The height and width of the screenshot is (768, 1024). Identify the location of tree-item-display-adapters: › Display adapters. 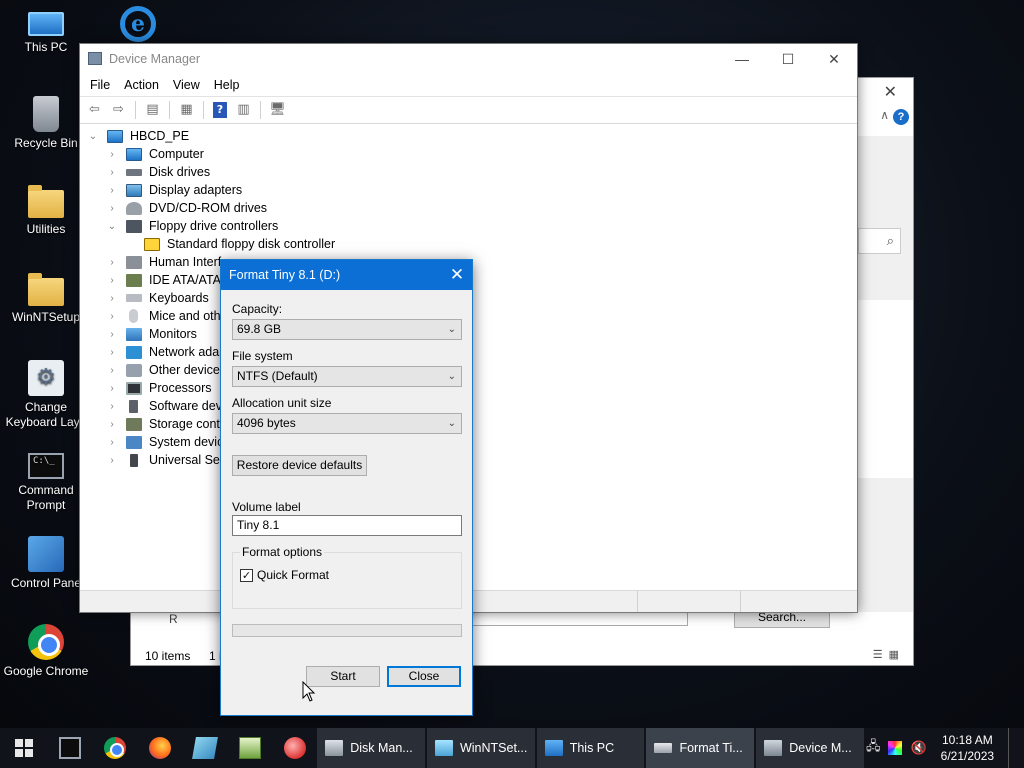
(174, 190).